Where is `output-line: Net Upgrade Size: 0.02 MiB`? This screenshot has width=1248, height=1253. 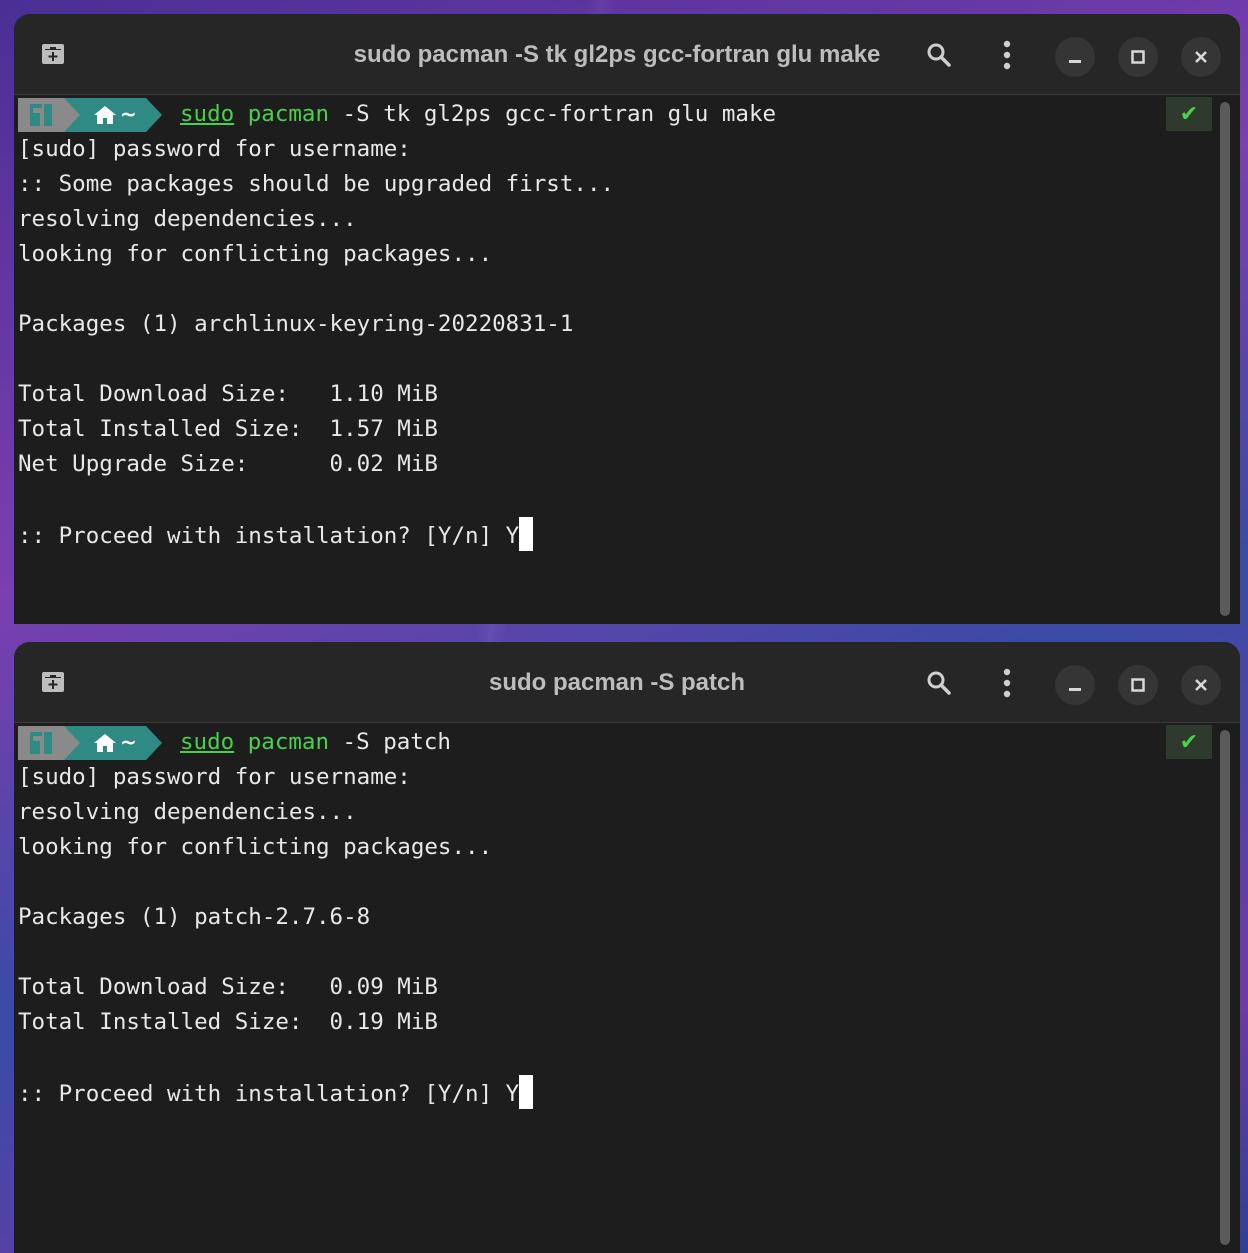
output-line: Net Upgrade Size: 0.02 MiB is located at coordinates (228, 464).